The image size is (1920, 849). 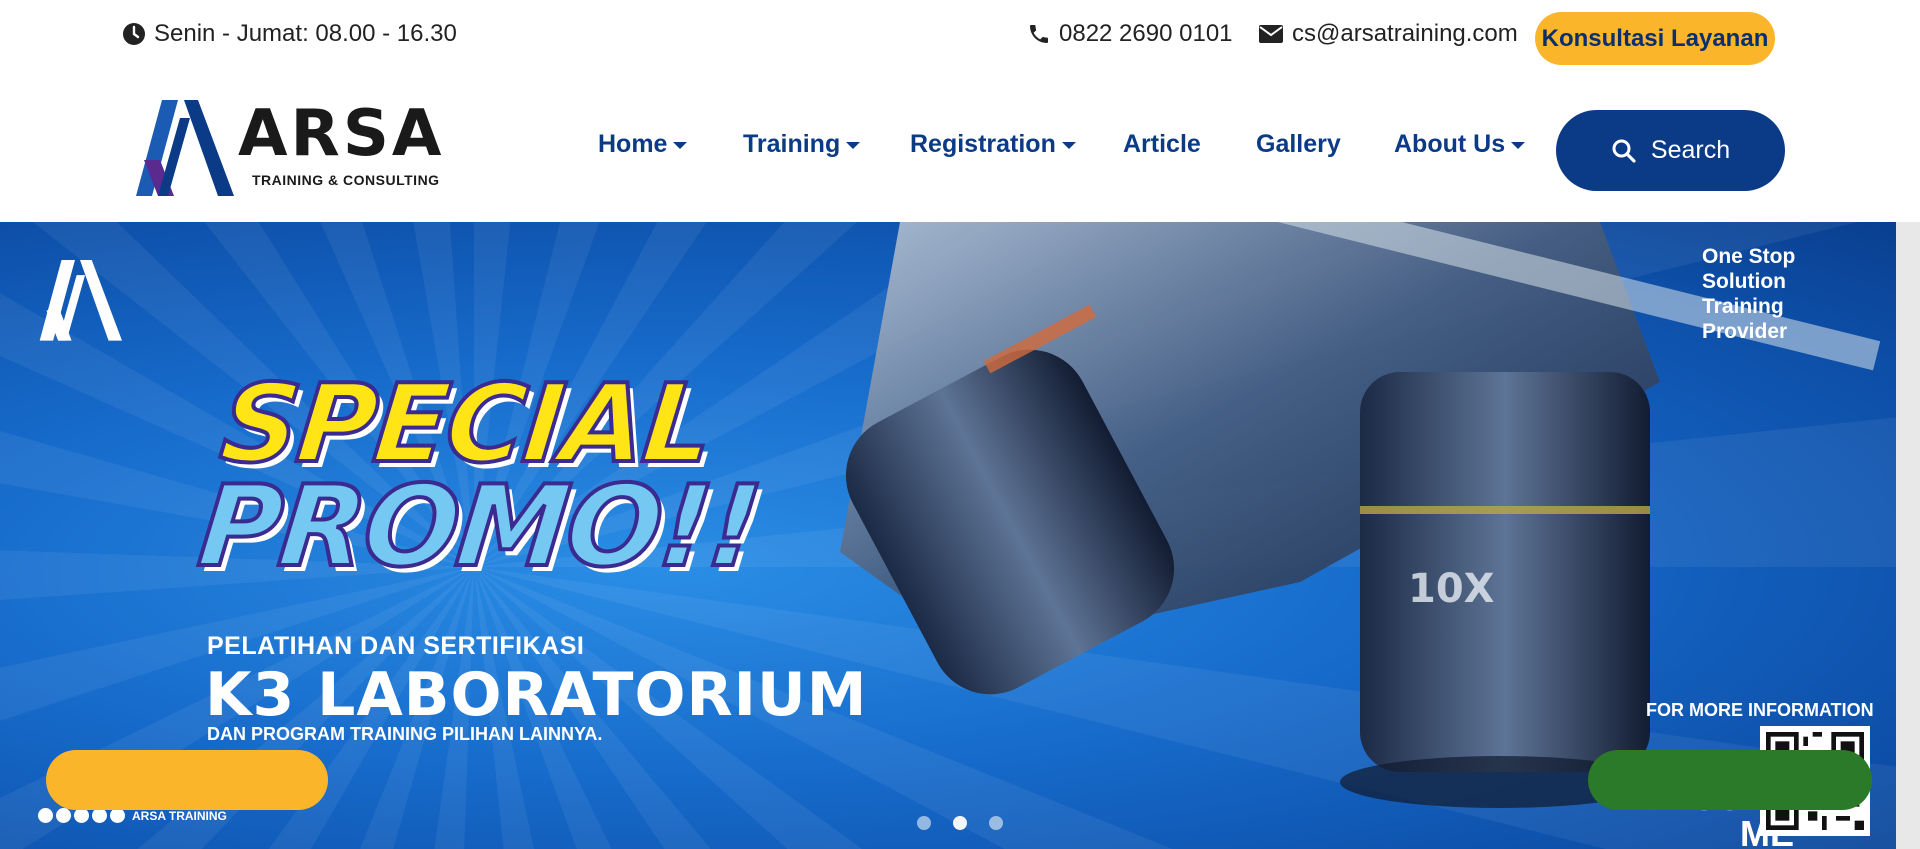 I want to click on promo-caption: DAN PROGRAM TRAINING PILIHAN LAINNYA., so click(x=405, y=734).